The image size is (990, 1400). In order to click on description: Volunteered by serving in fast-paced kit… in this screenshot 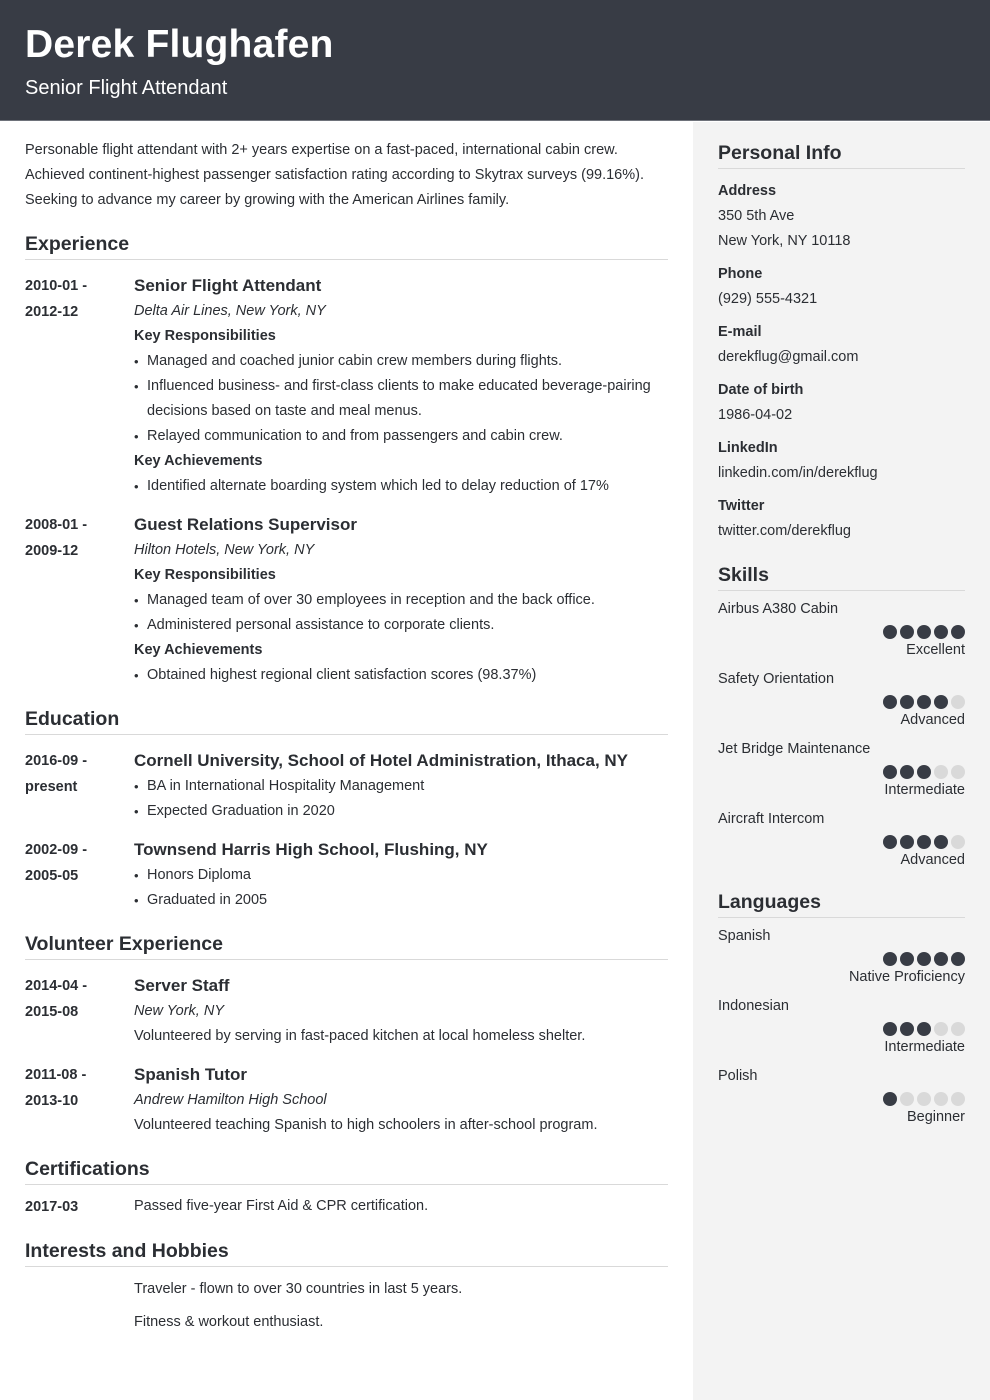, I will do `click(360, 1036)`.